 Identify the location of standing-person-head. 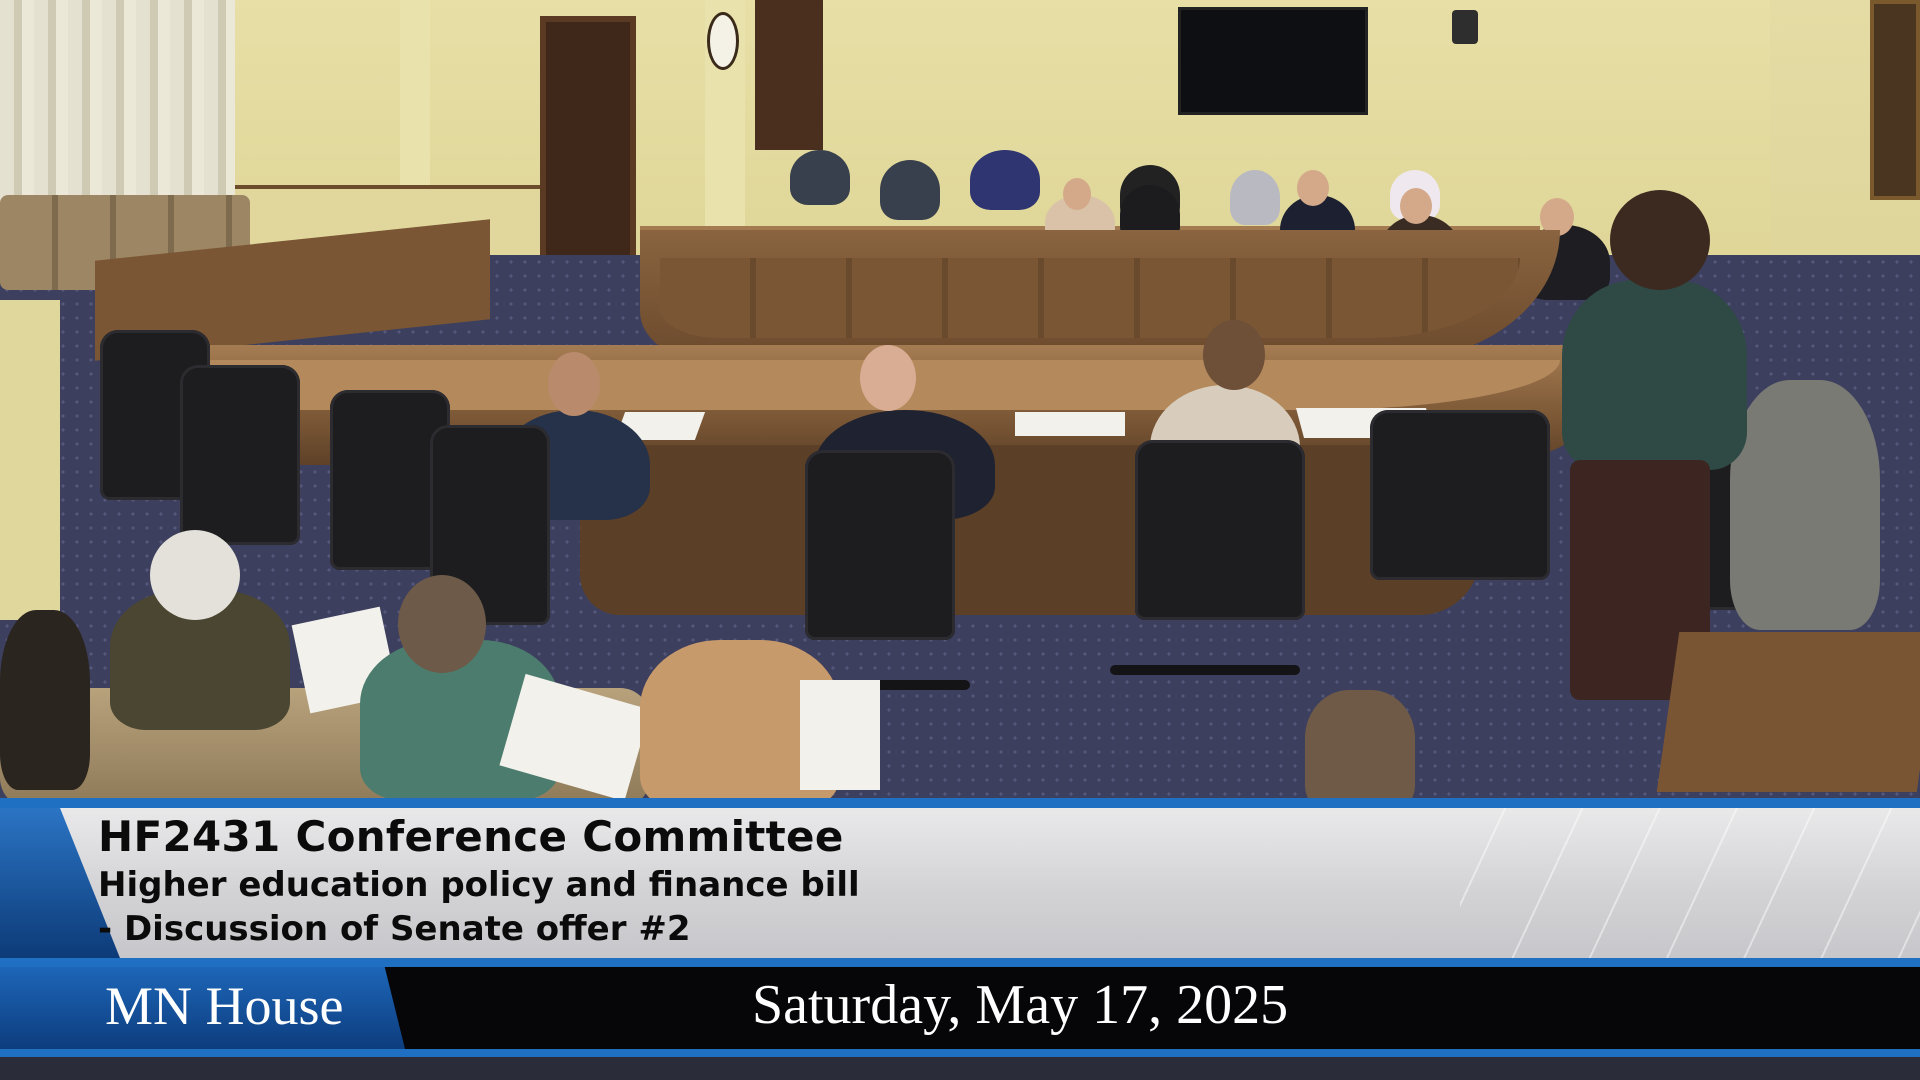
(1660, 240).